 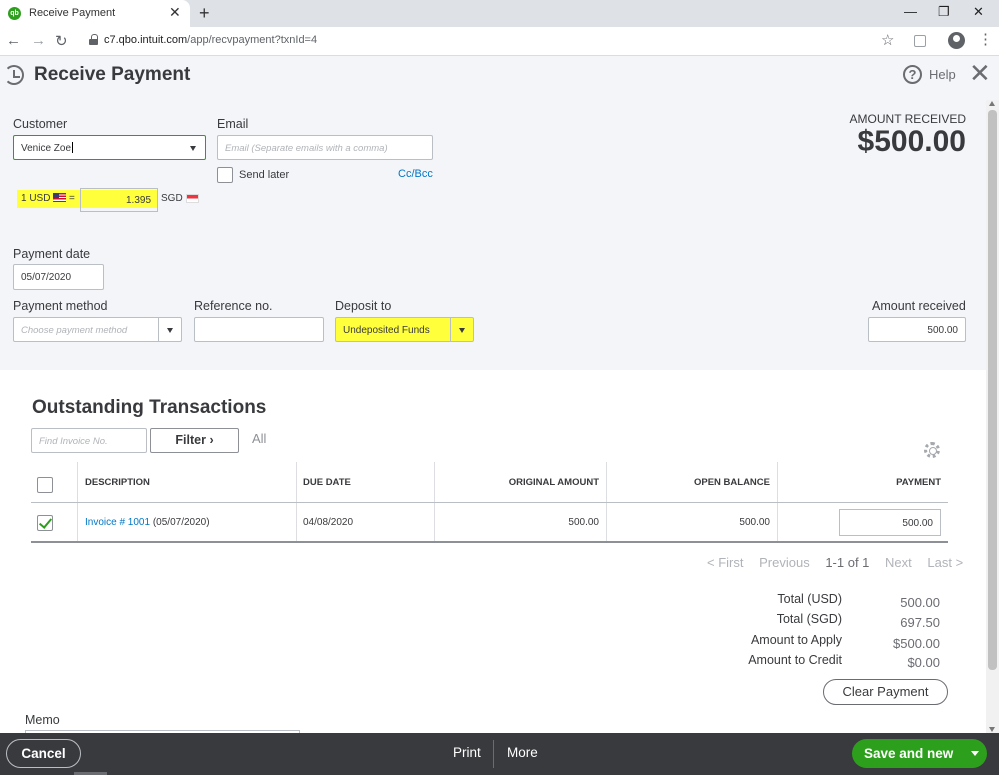 I want to click on pager-first: < First, so click(x=725, y=562).